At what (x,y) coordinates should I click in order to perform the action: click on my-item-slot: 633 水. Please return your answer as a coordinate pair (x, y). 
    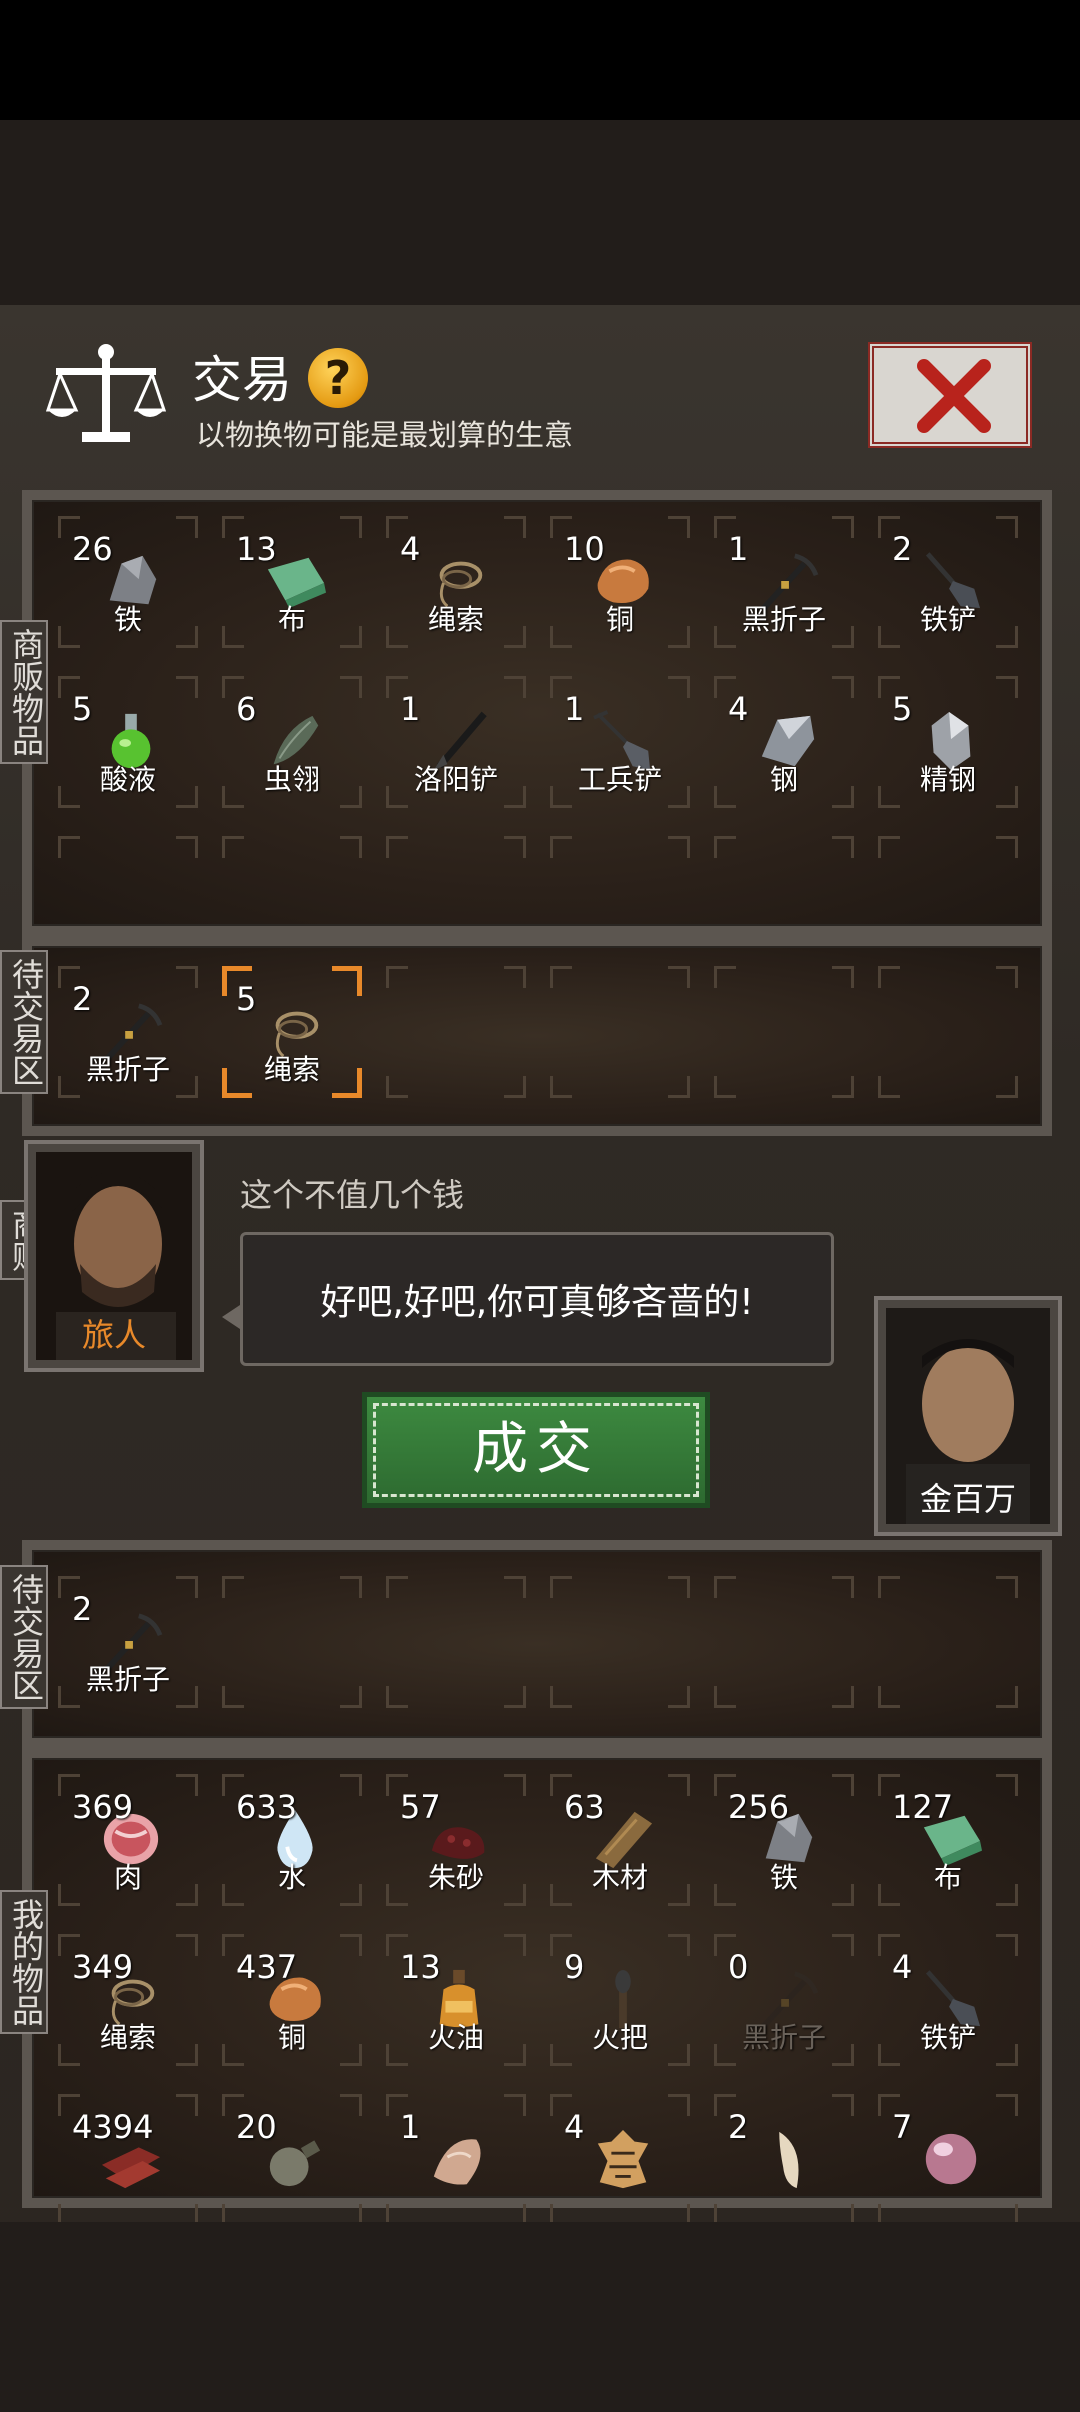
    Looking at the image, I should click on (292, 1840).